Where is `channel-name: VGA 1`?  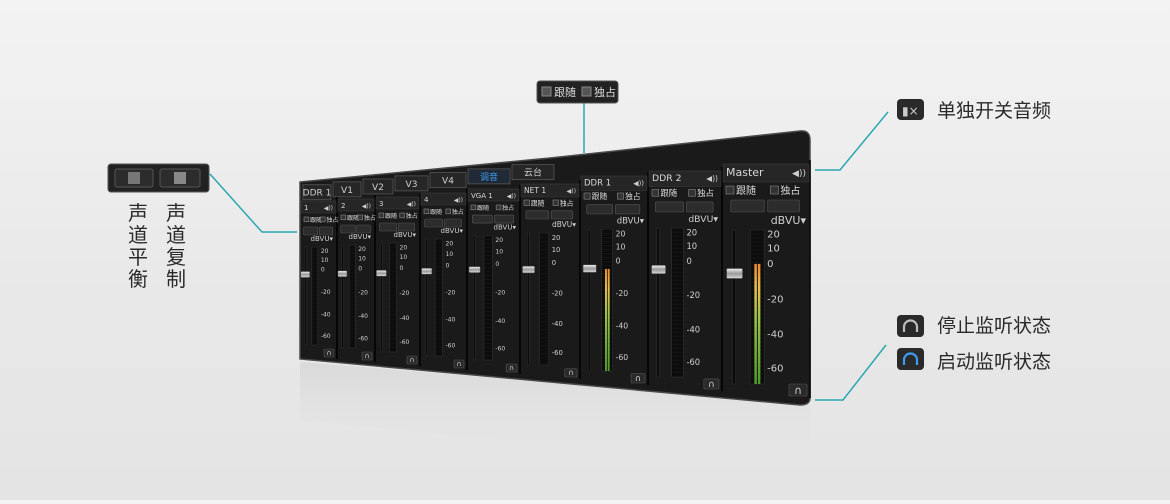 channel-name: VGA 1 is located at coordinates (482, 196).